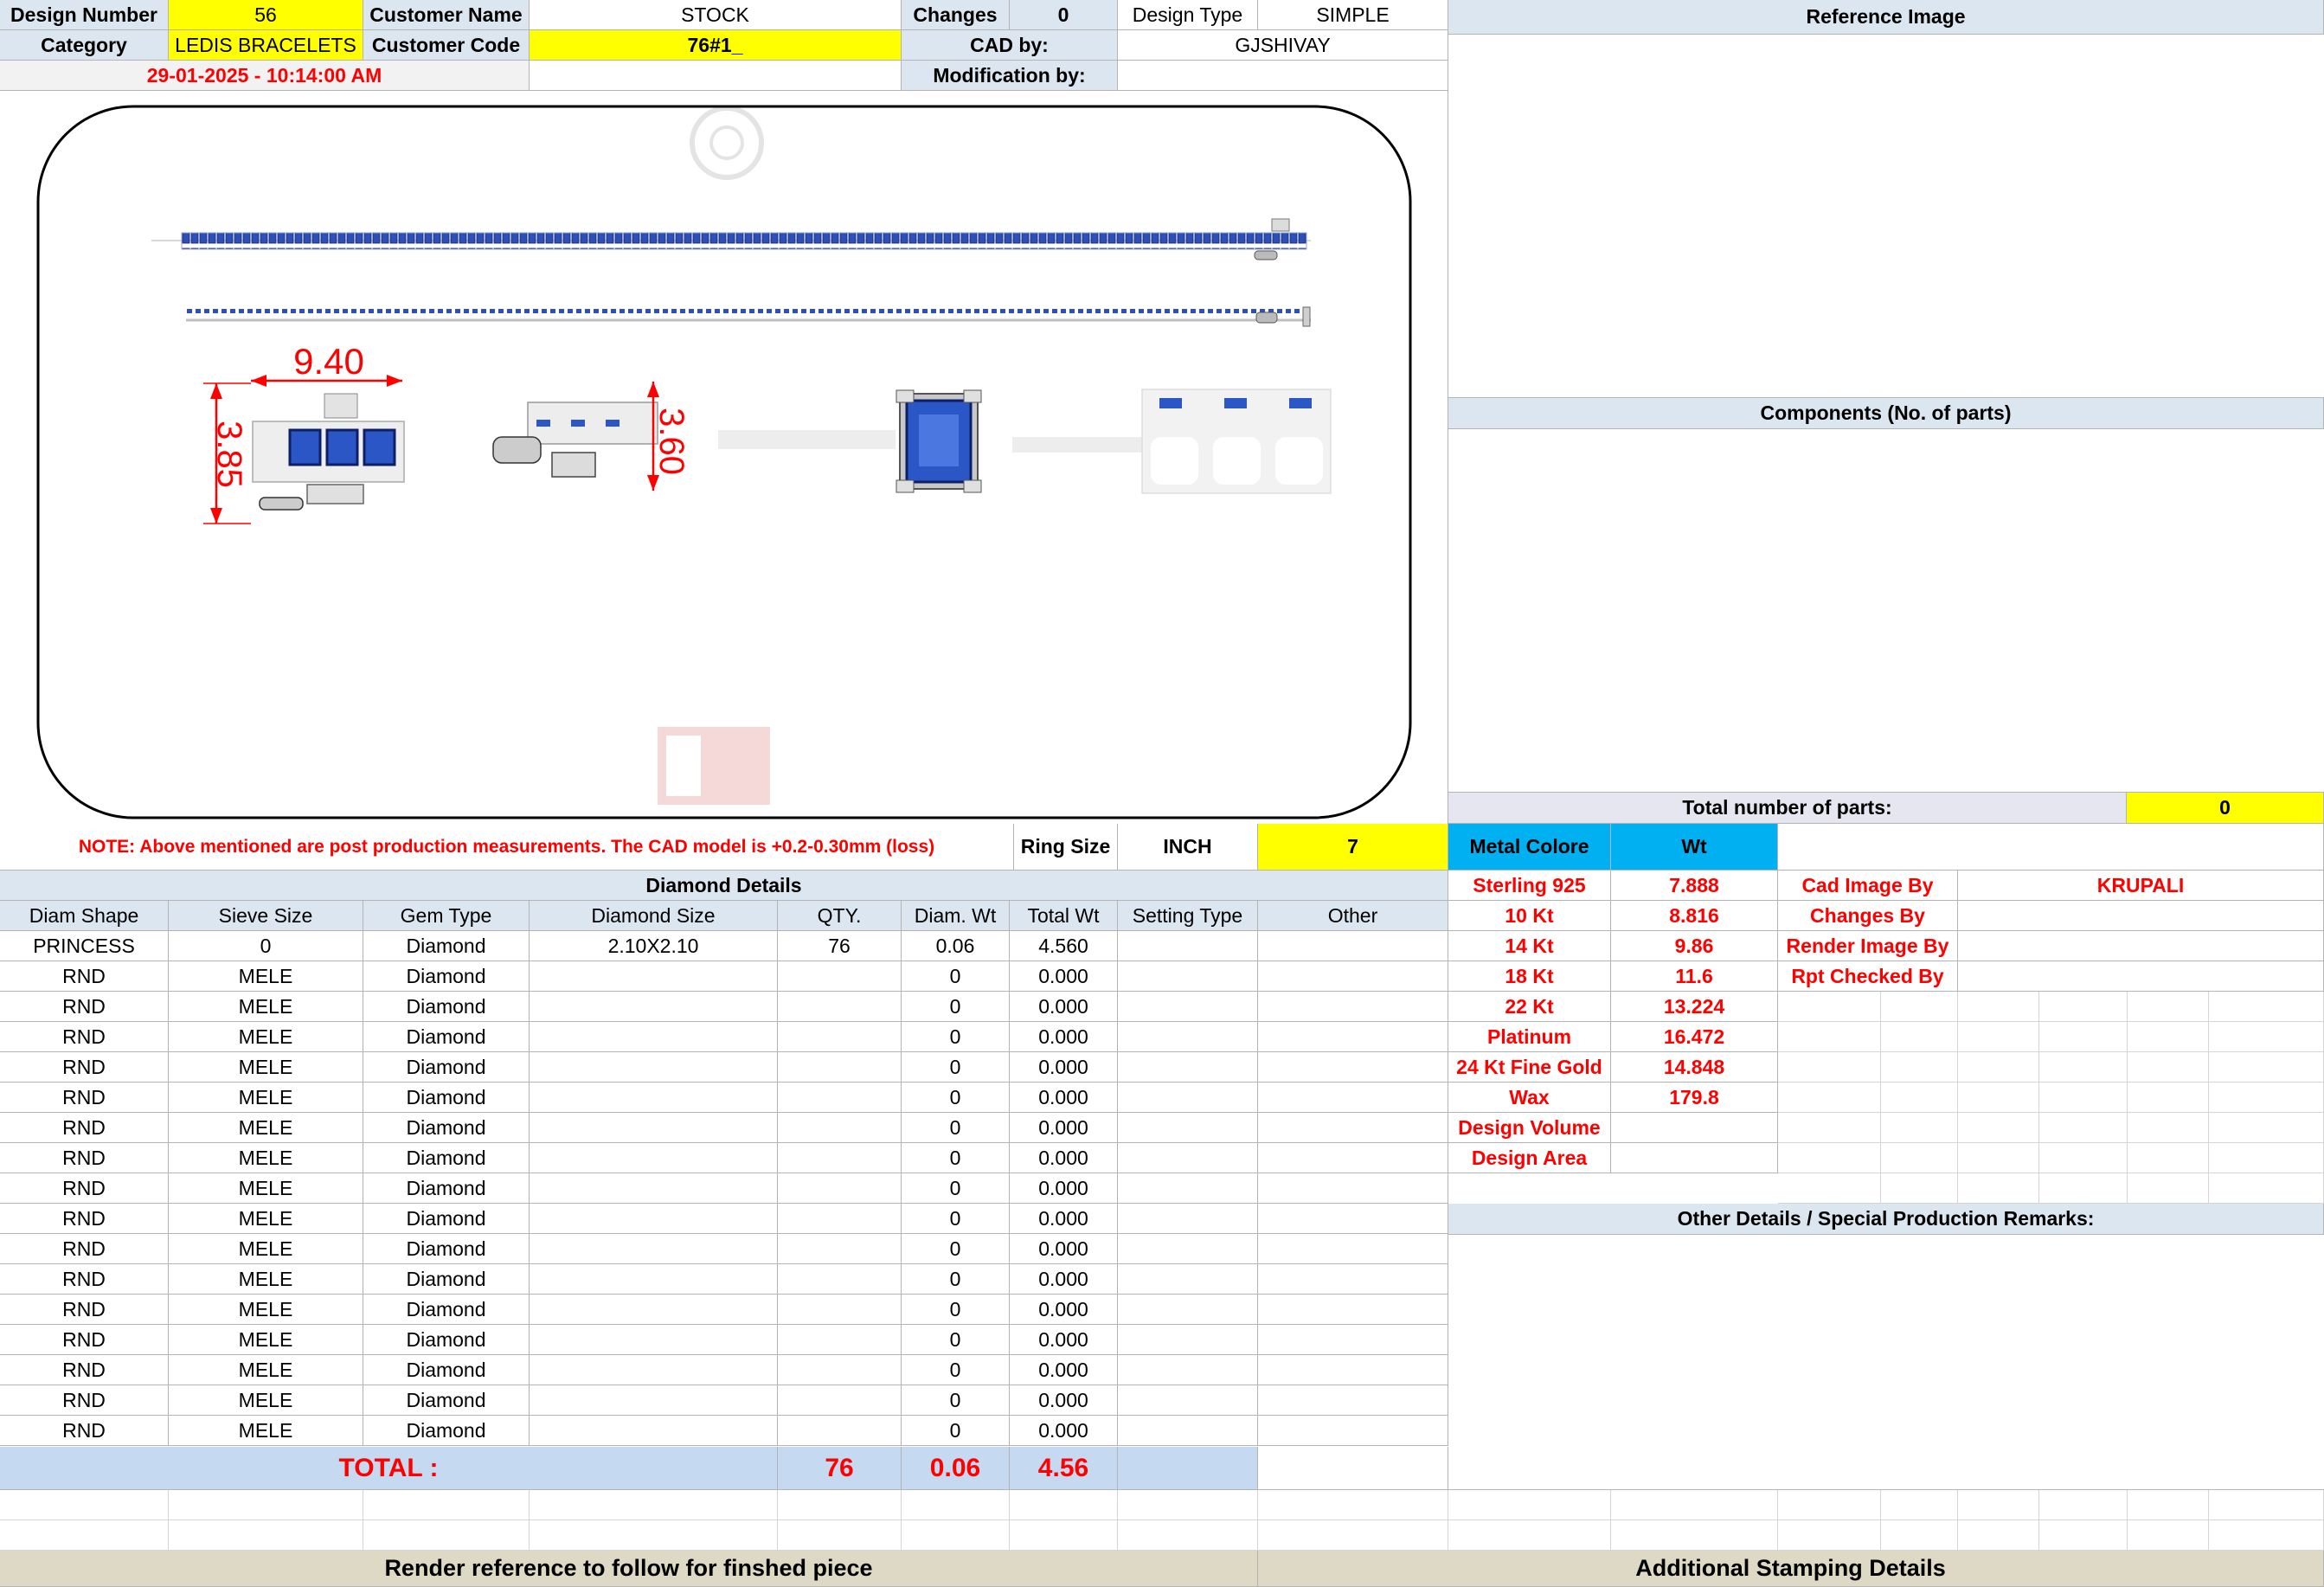 The width and height of the screenshot is (2324, 1587). What do you see at coordinates (1694, 1007) in the screenshot?
I see `metal-weight: 13.224` at bounding box center [1694, 1007].